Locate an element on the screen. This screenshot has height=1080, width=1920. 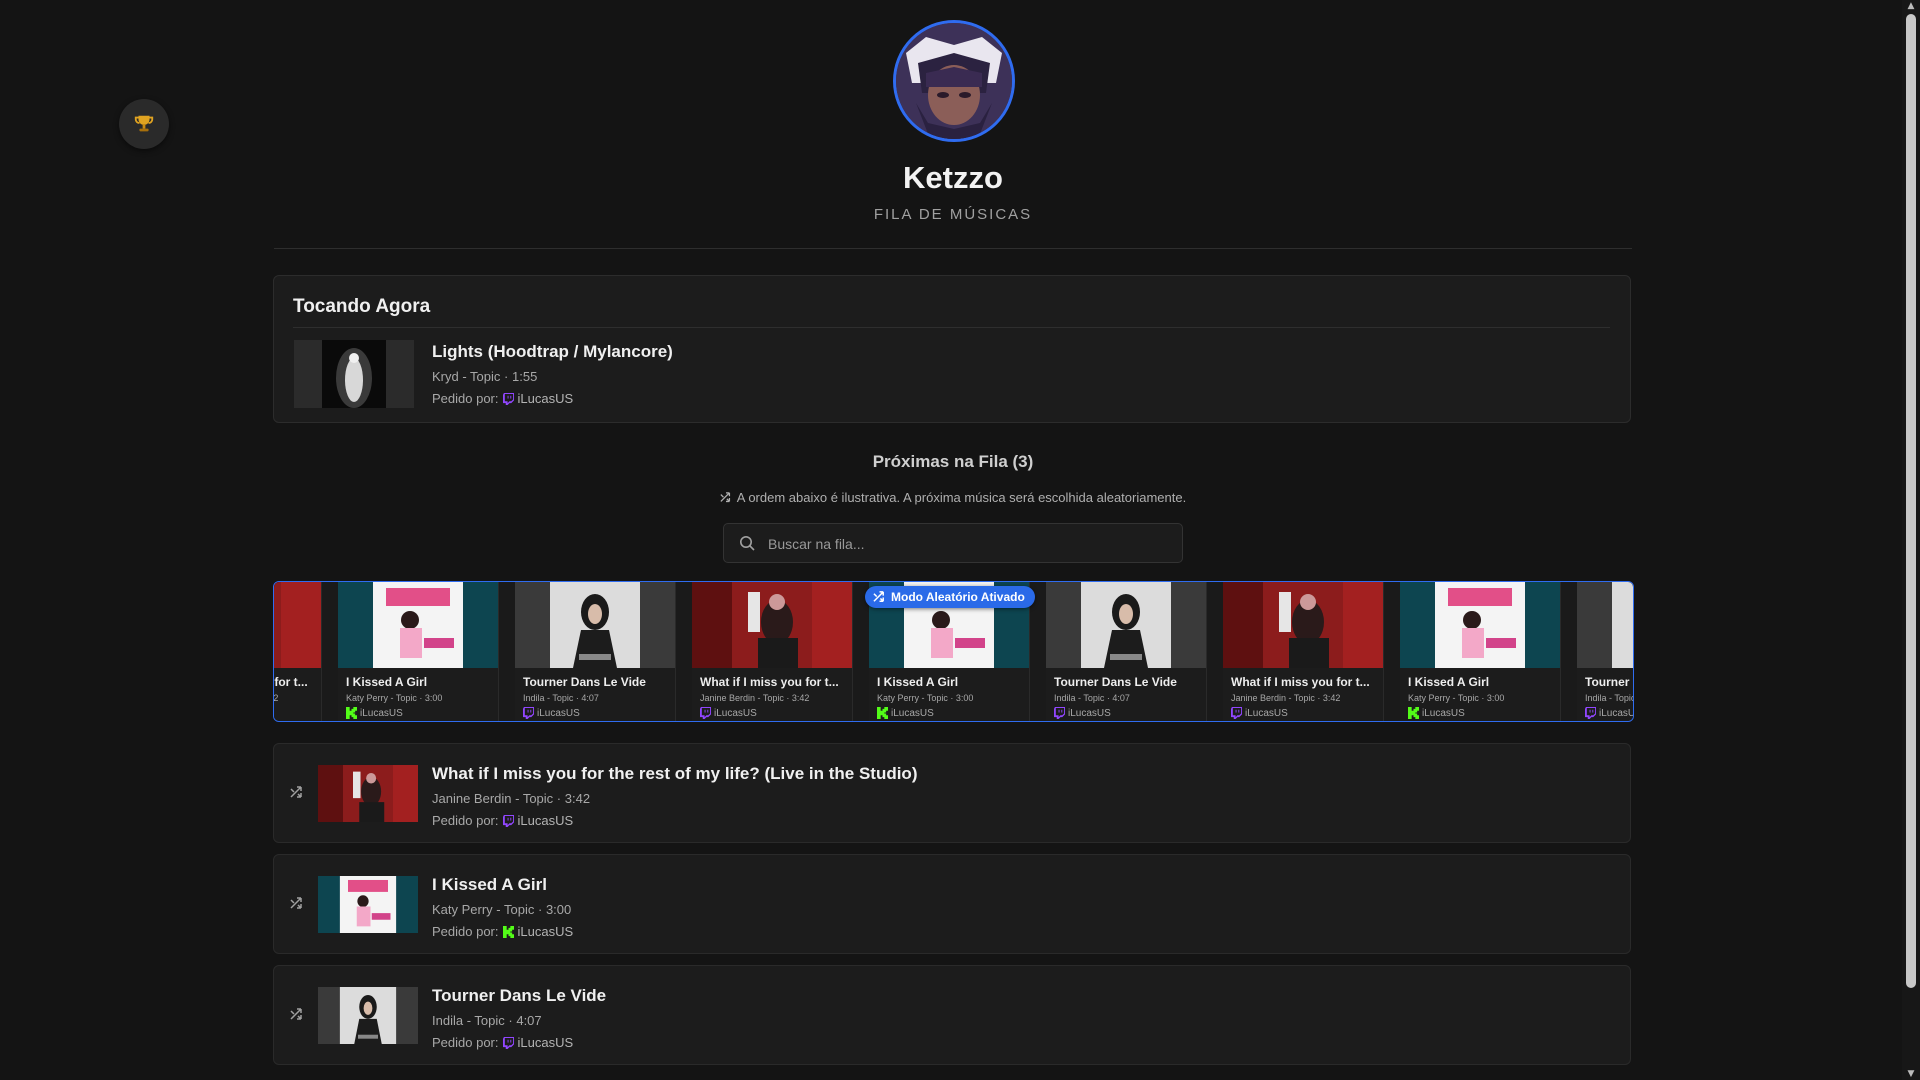
carousel-artist: Katy Perry - Topic is located at coordinates (1443, 698).